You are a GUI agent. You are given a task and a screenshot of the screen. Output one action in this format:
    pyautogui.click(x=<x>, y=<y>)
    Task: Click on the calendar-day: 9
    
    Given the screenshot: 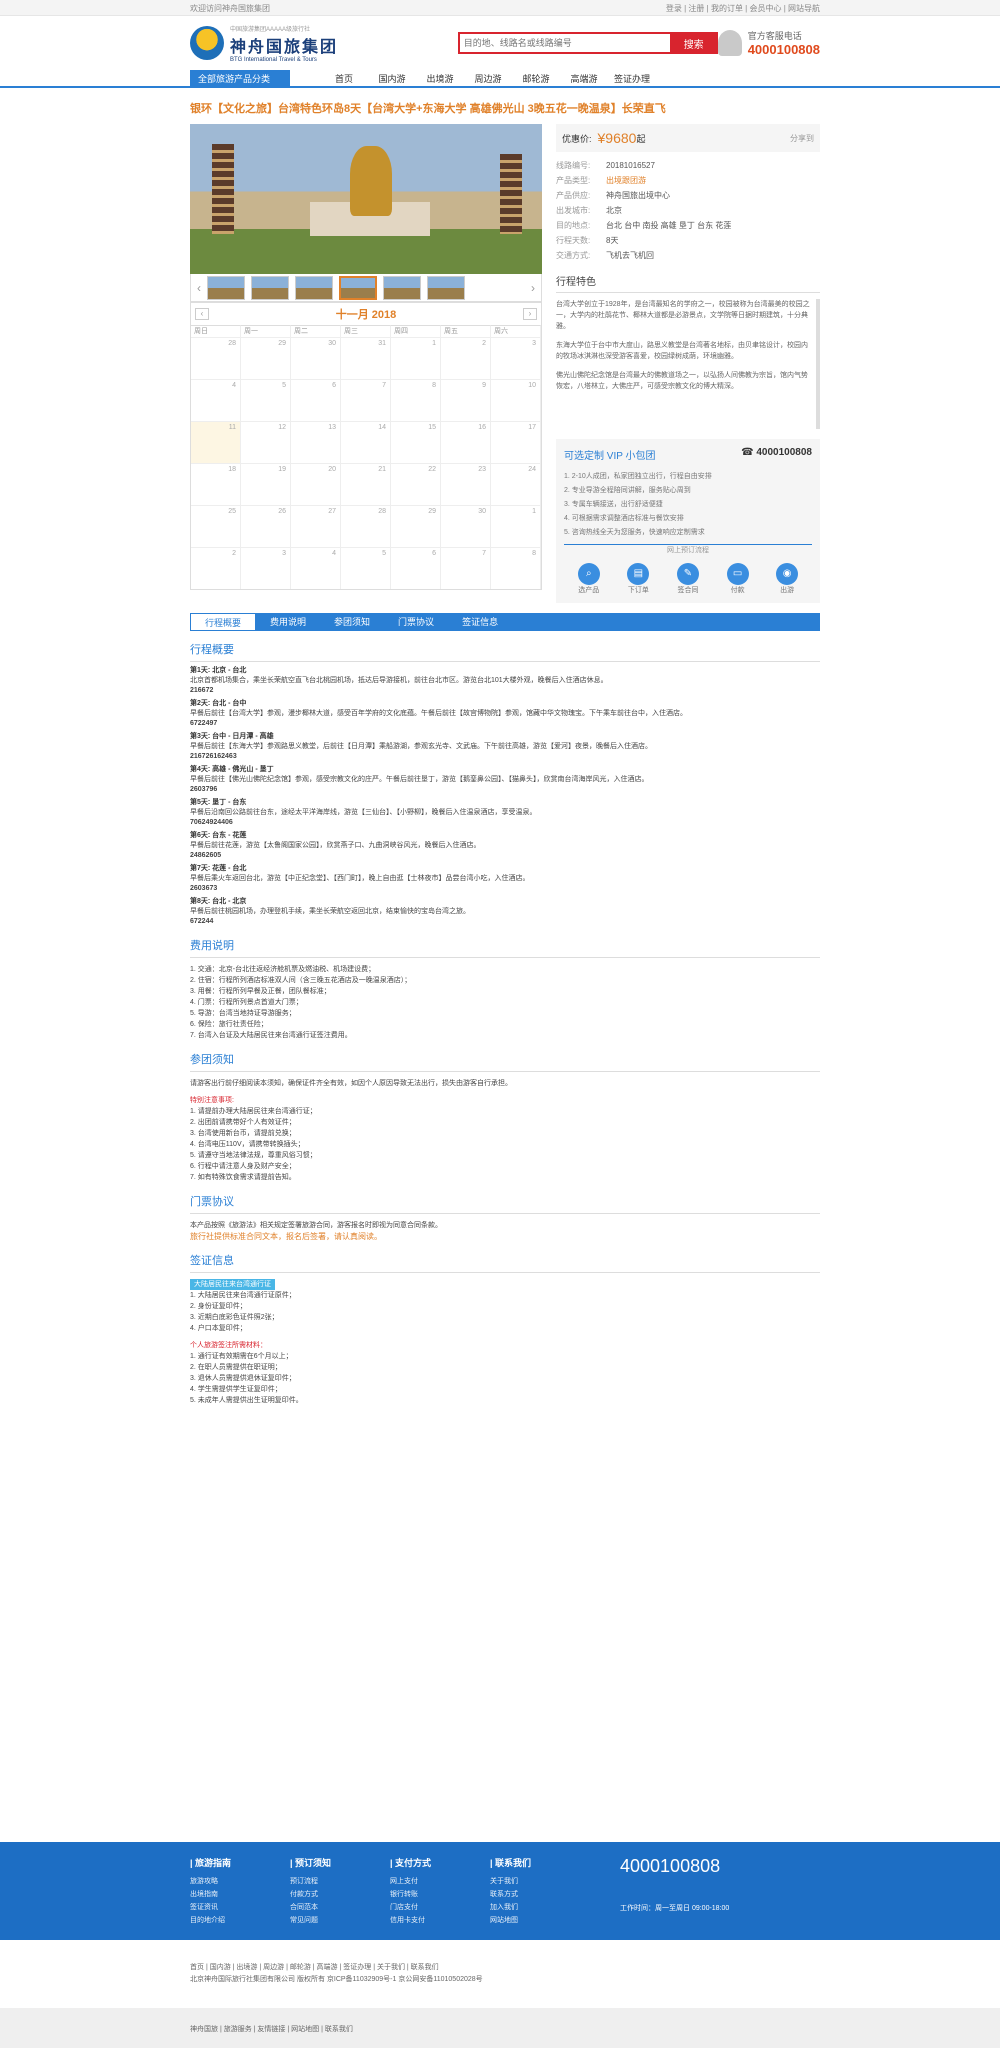 What is the action you would take?
    pyautogui.click(x=466, y=400)
    